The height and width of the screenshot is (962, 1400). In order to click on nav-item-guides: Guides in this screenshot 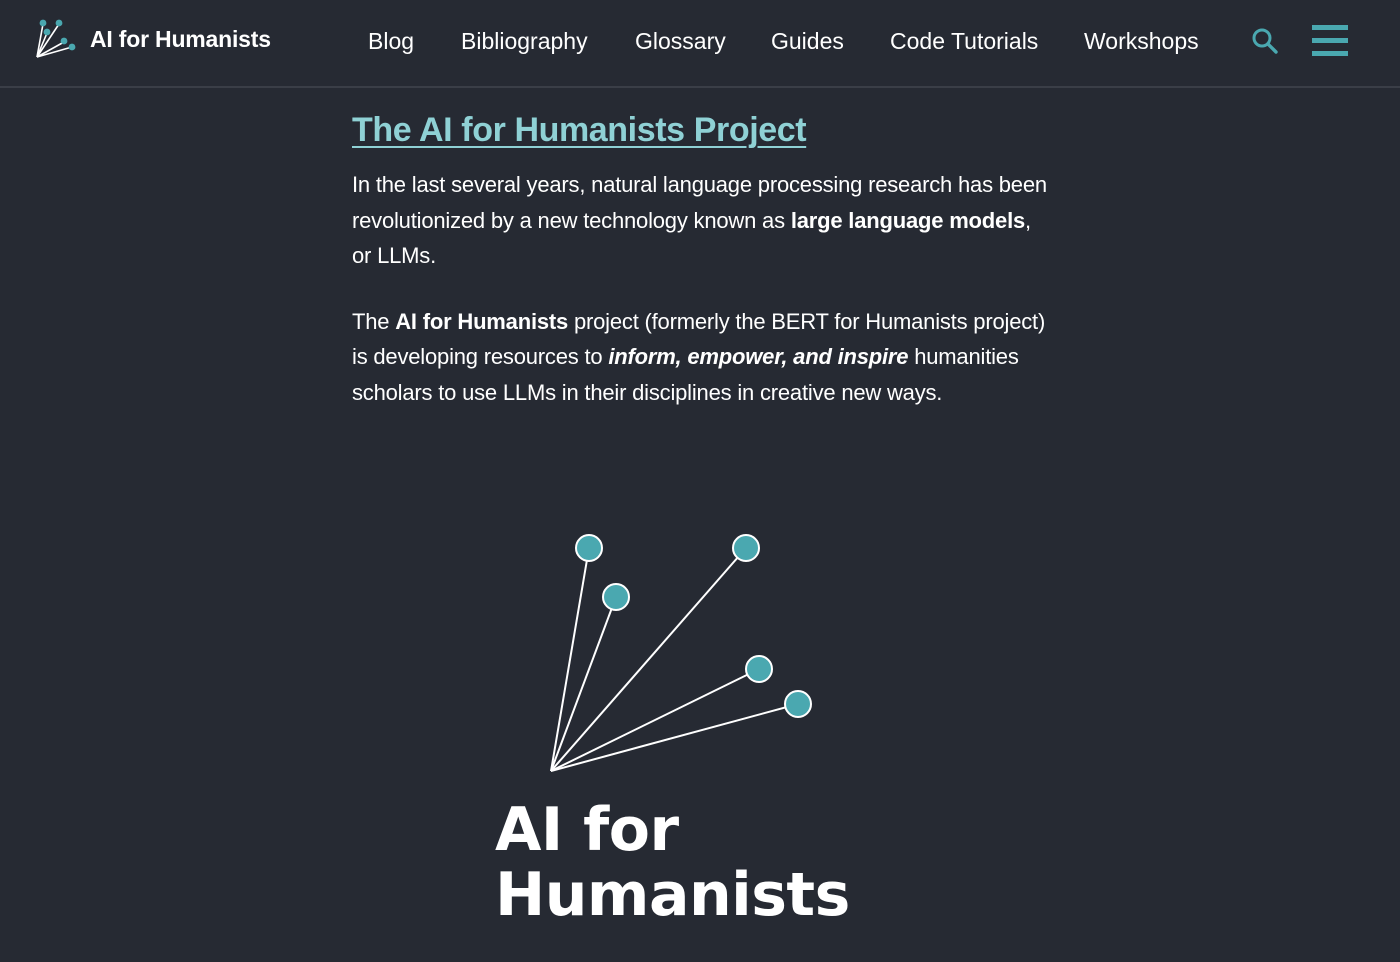, I will do `click(807, 41)`.